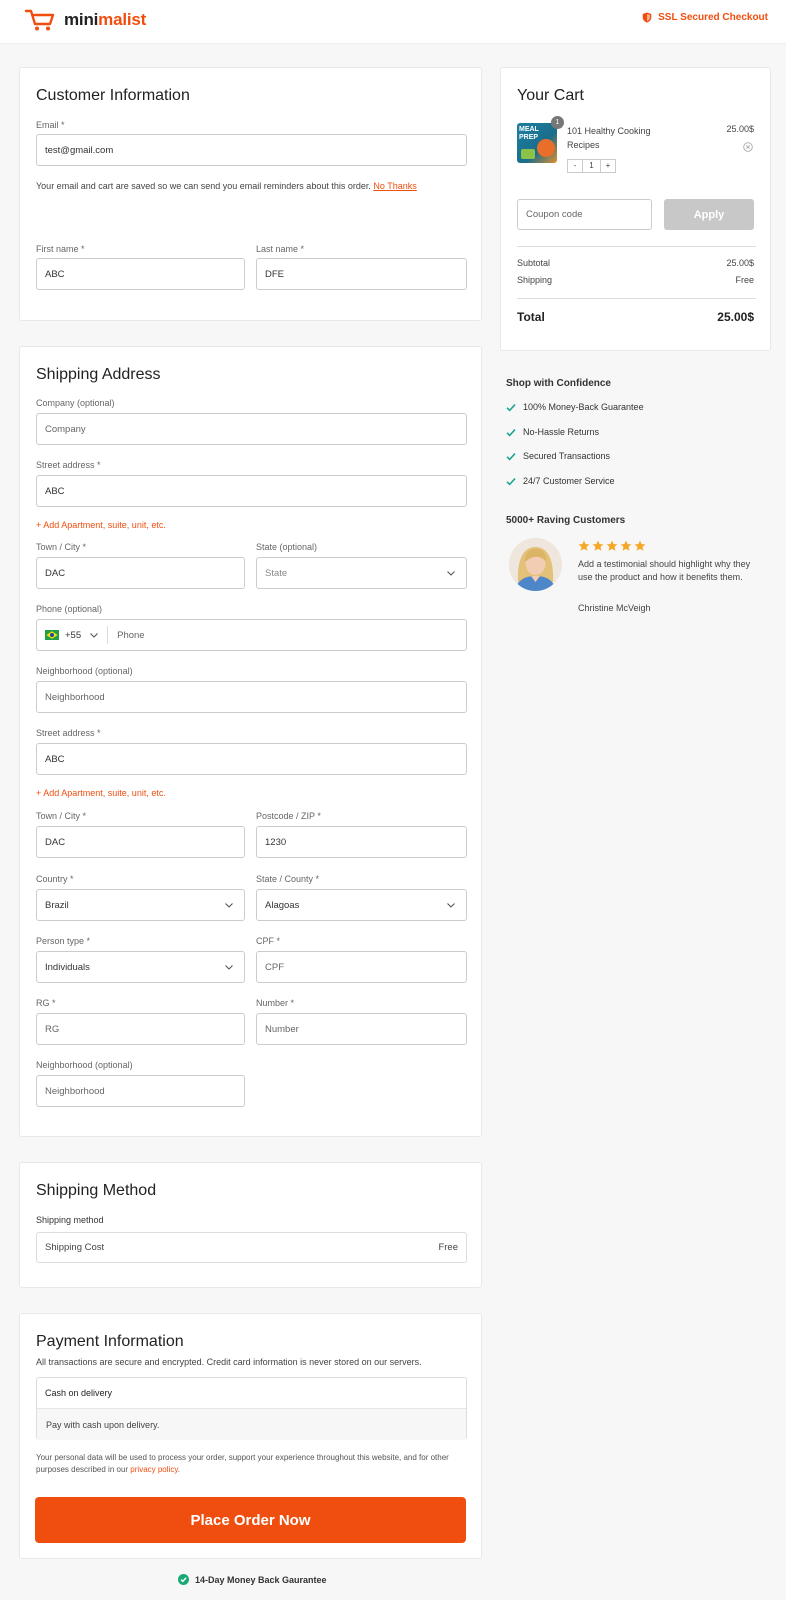 Image resolution: width=786 pixels, height=1600 pixels. I want to click on company-field: Company, so click(251, 429).